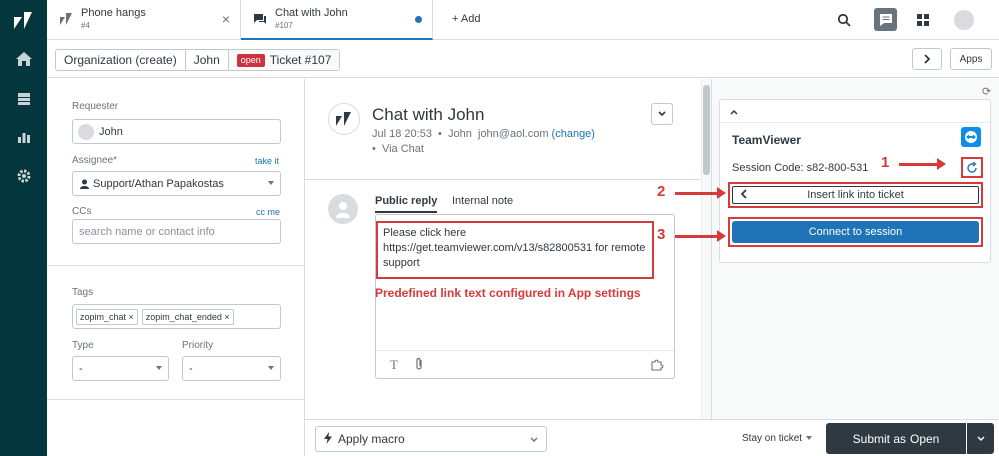 This screenshot has height=456, width=999. Describe the element at coordinates (95, 160) in the screenshot. I see `assignee-label: Assignee*` at that location.